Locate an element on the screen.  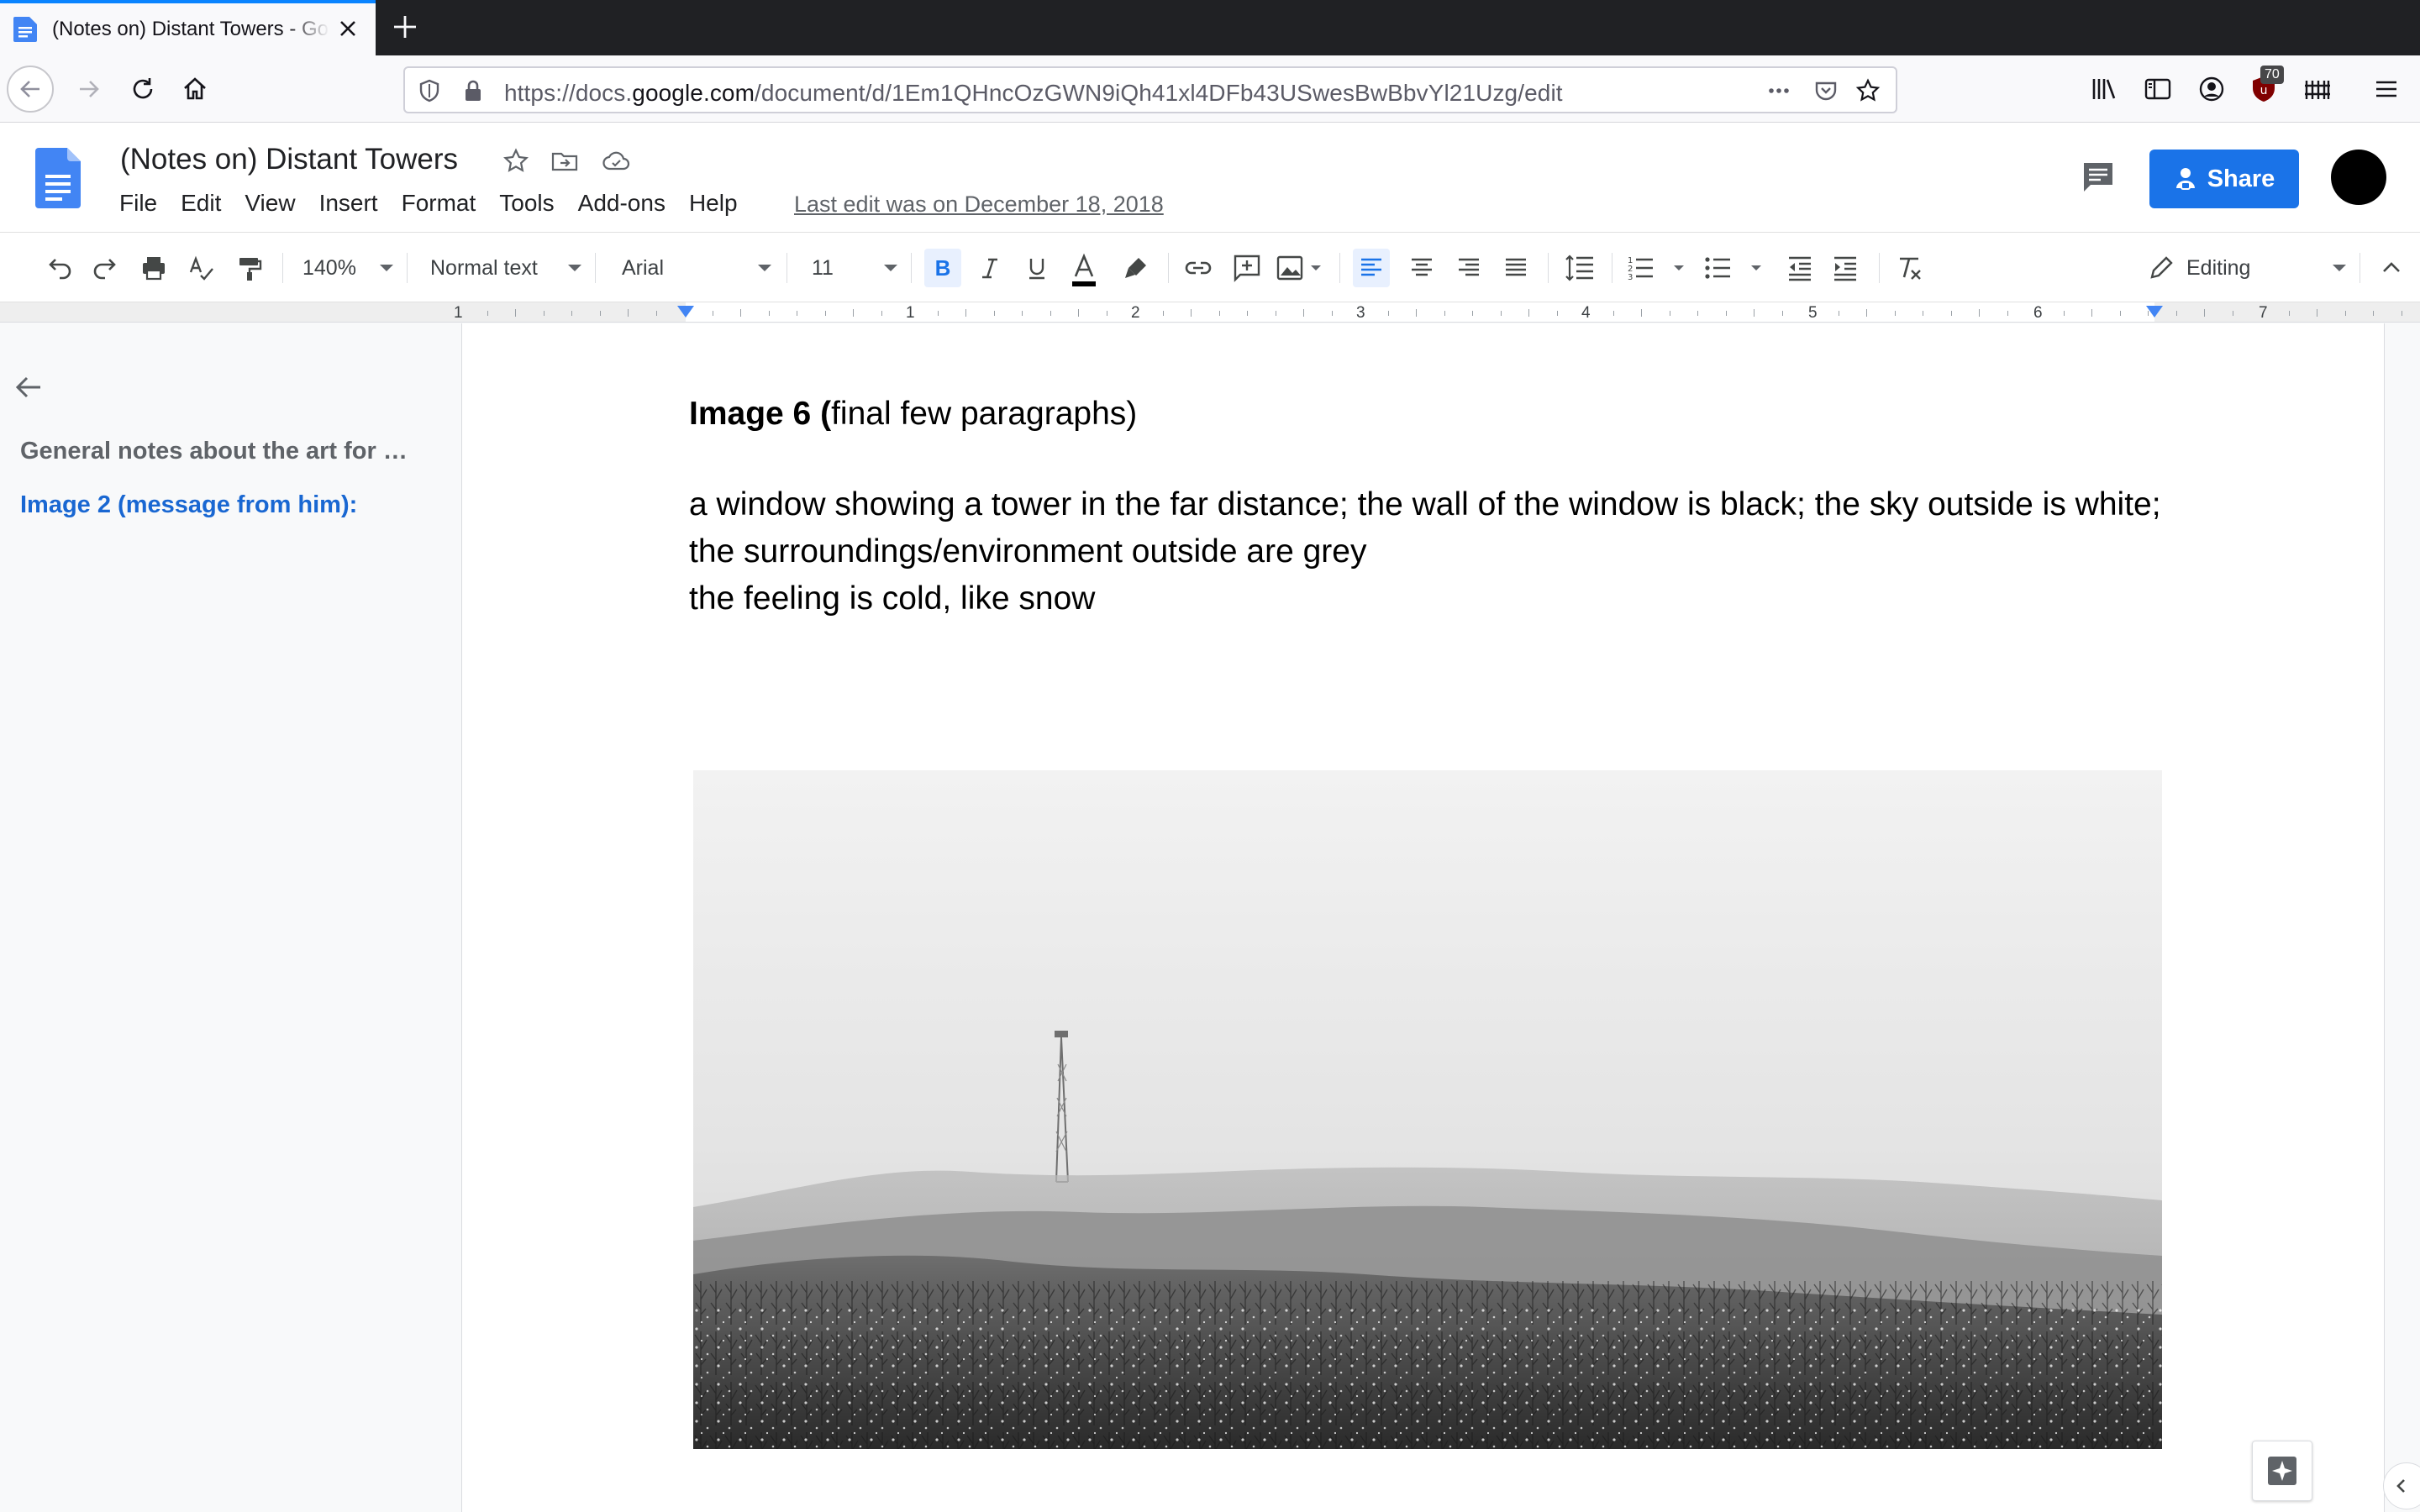
right-indent-marker is located at coordinates (2154, 312).